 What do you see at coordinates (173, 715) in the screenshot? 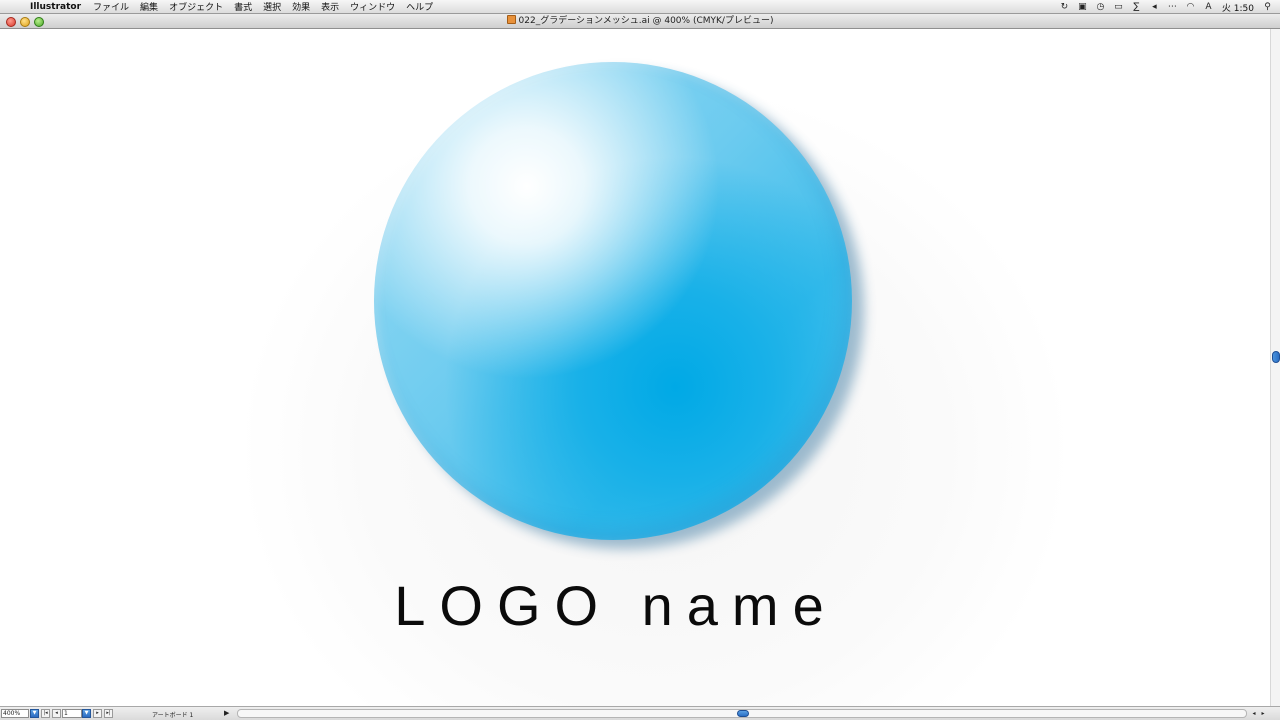
I see `artboard-name-label: アートボード 1` at bounding box center [173, 715].